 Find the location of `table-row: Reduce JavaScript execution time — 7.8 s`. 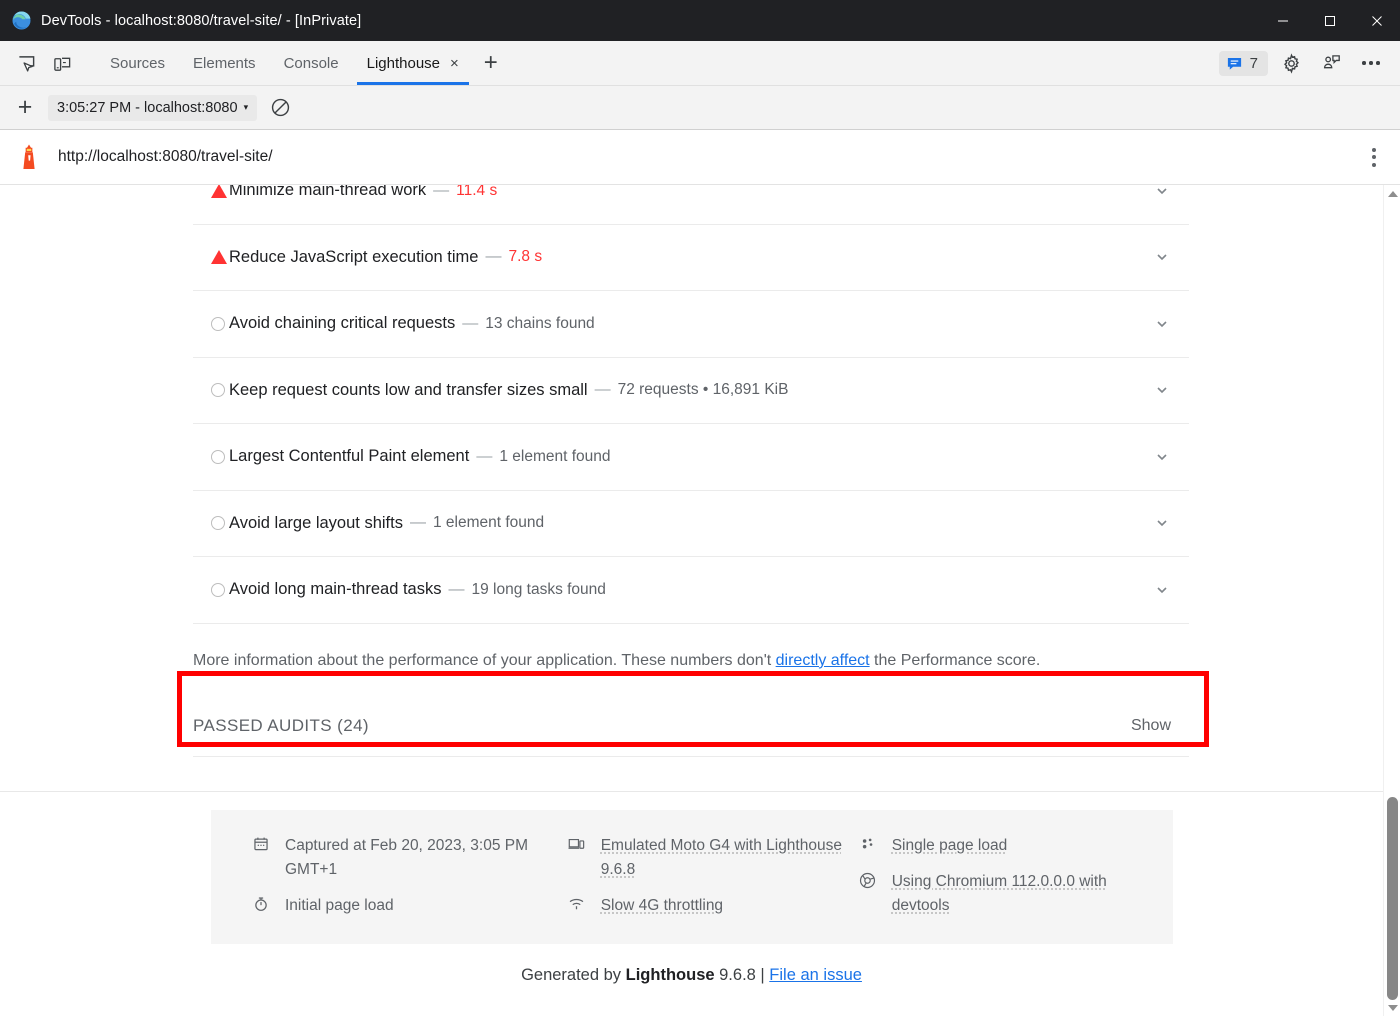

table-row: Reduce JavaScript execution time — 7.8 s is located at coordinates (691, 258).